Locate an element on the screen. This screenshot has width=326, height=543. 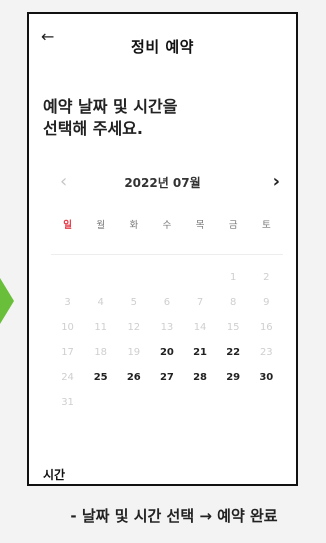
weekday-label: 목 is located at coordinates (200, 225).